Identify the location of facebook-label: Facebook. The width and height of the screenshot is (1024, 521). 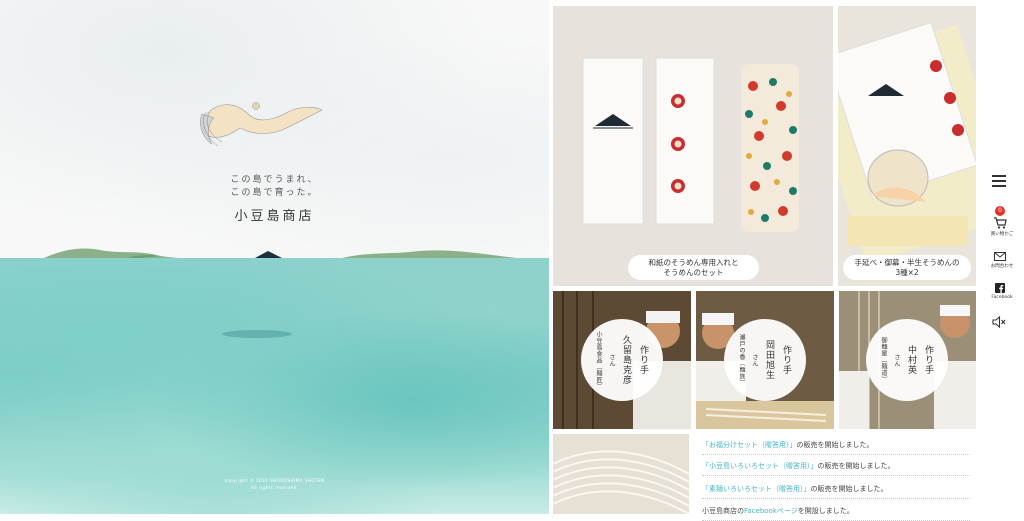
(1002, 297).